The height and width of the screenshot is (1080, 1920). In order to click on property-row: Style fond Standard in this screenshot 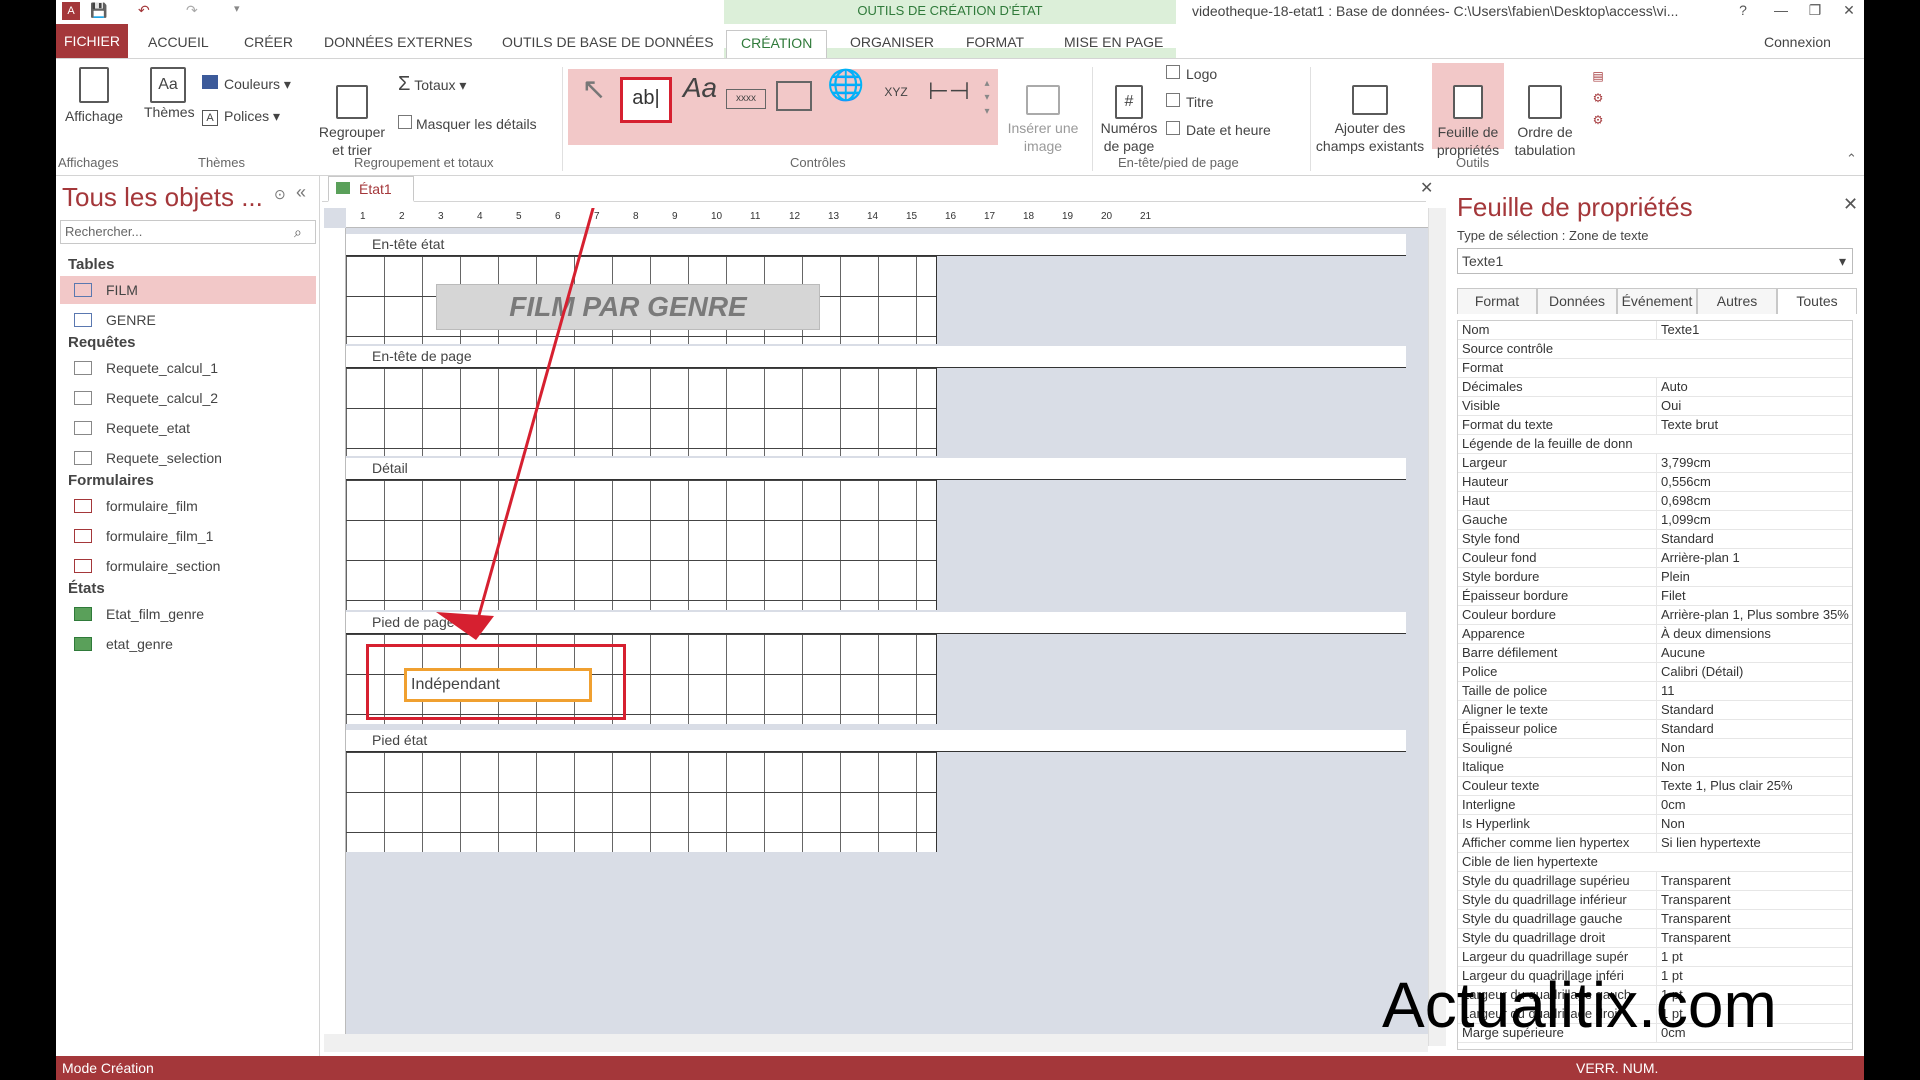, I will do `click(1655, 539)`.